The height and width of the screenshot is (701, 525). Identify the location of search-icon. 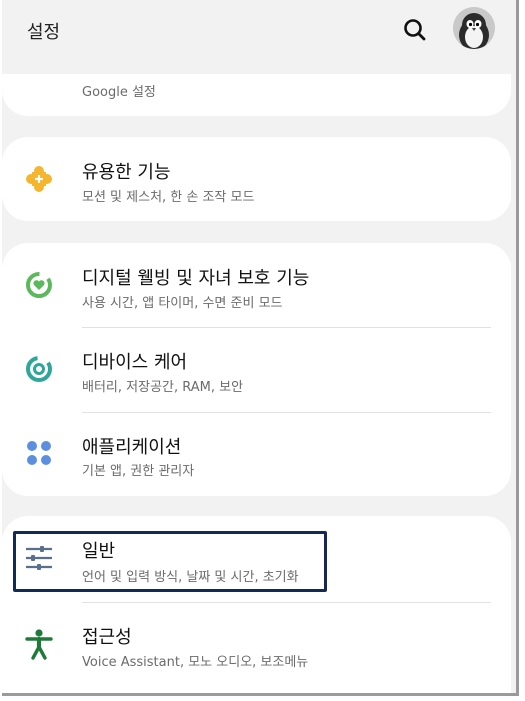
(415, 30).